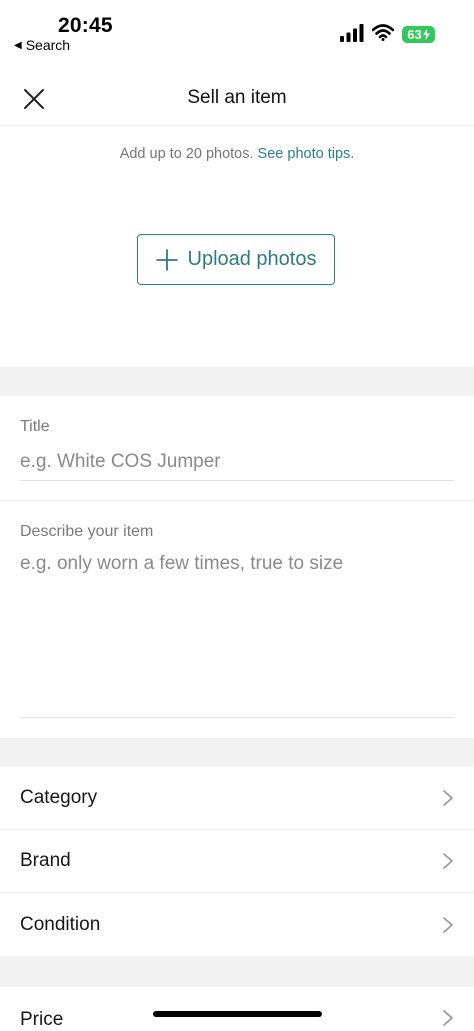 The image size is (474, 1031). I want to click on condition-label: Condition, so click(60, 924).